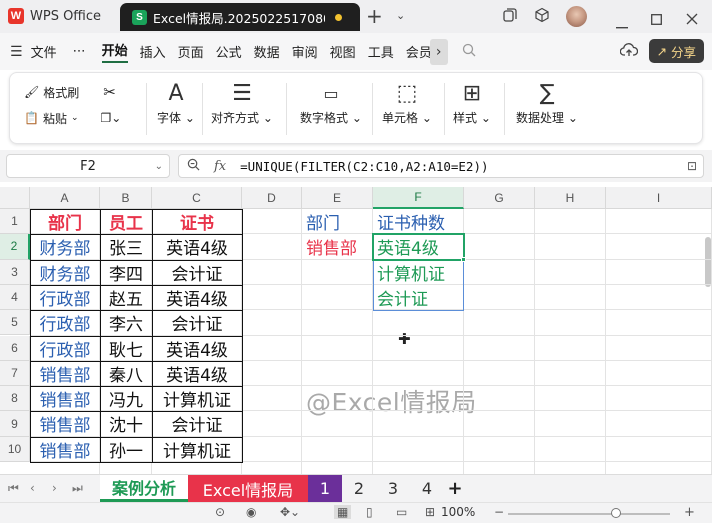  Describe the element at coordinates (324, 118) in the screenshot. I see `number-format-label: 数字格式` at that location.